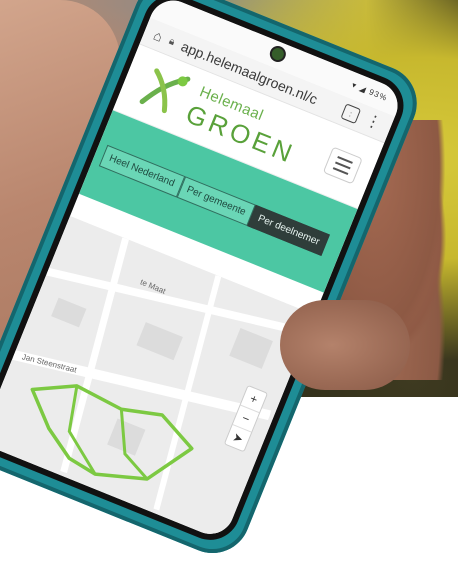 The width and height of the screenshot is (458, 565). Describe the element at coordinates (342, 165) in the screenshot. I see `hamburger-menu-button` at that location.